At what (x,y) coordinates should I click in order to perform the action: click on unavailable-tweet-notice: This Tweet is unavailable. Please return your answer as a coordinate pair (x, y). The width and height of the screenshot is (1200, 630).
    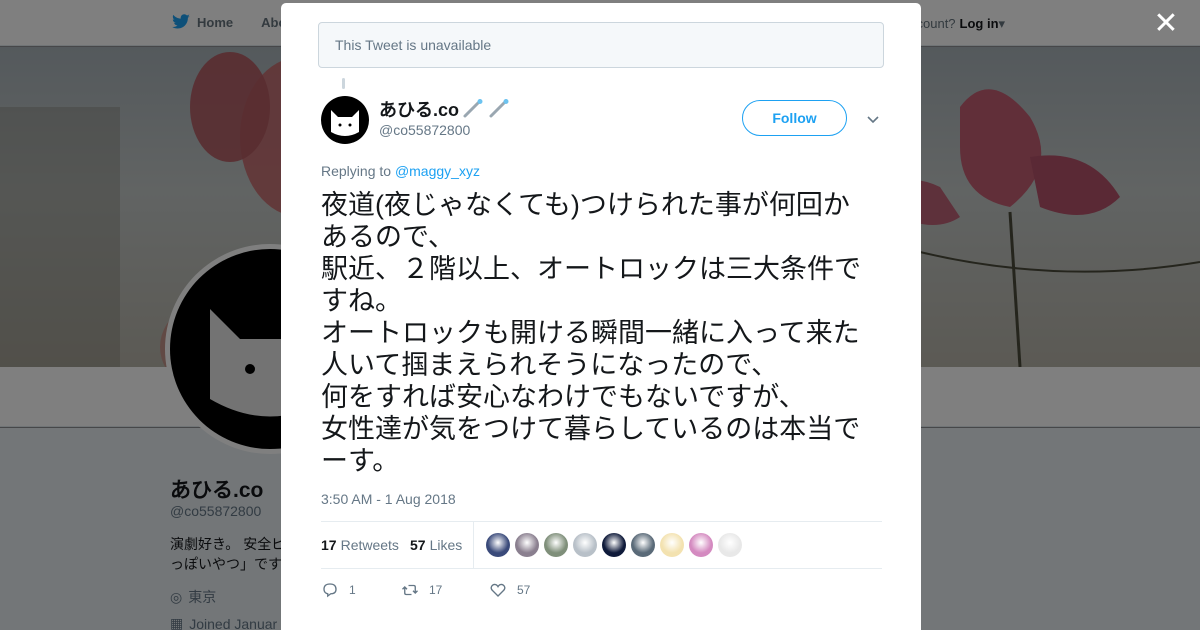
    Looking at the image, I should click on (601, 45).